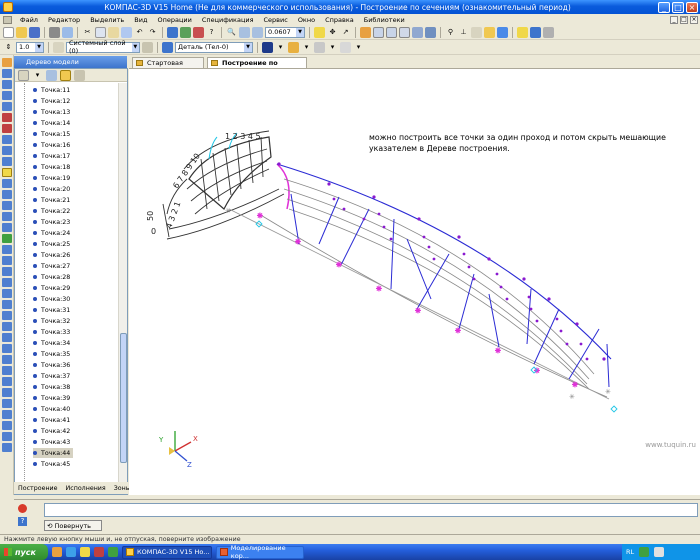 Image resolution: width=700 pixels, height=560 pixels. I want to click on scrollbar-thumb, so click(123, 398).